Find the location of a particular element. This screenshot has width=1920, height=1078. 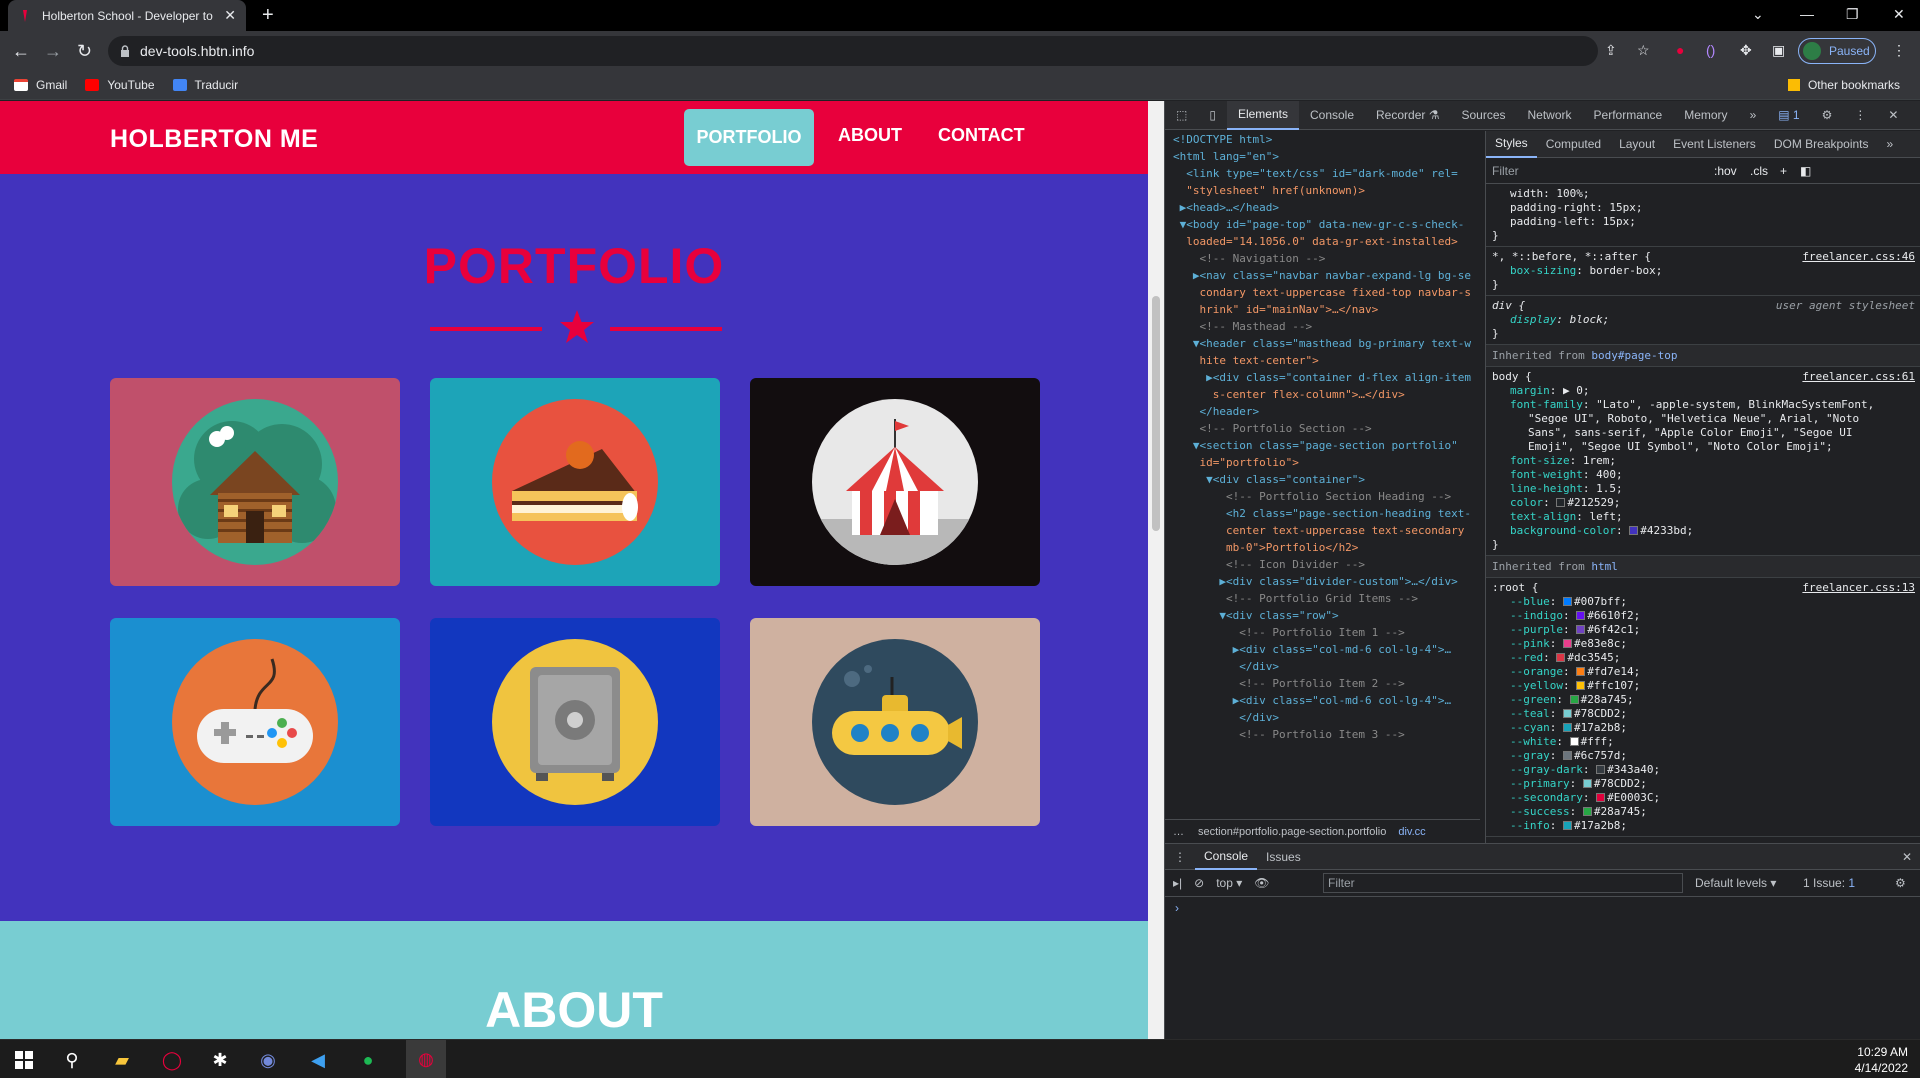

other-bookmarks: Other bookmarks is located at coordinates (1843, 85).